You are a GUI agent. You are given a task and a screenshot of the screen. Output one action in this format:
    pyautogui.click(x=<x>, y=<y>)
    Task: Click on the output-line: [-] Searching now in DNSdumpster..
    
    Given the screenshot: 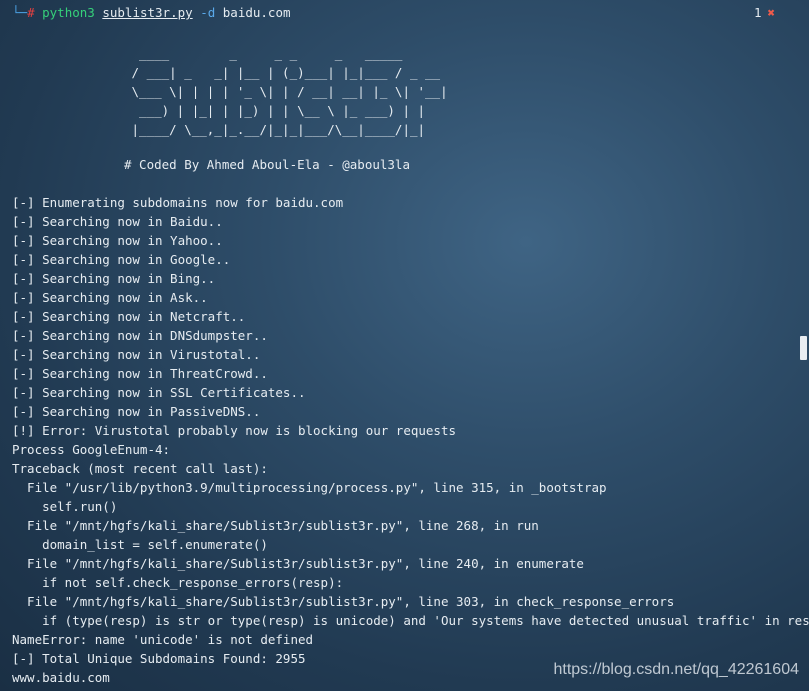 What is the action you would take?
    pyautogui.click(x=140, y=335)
    